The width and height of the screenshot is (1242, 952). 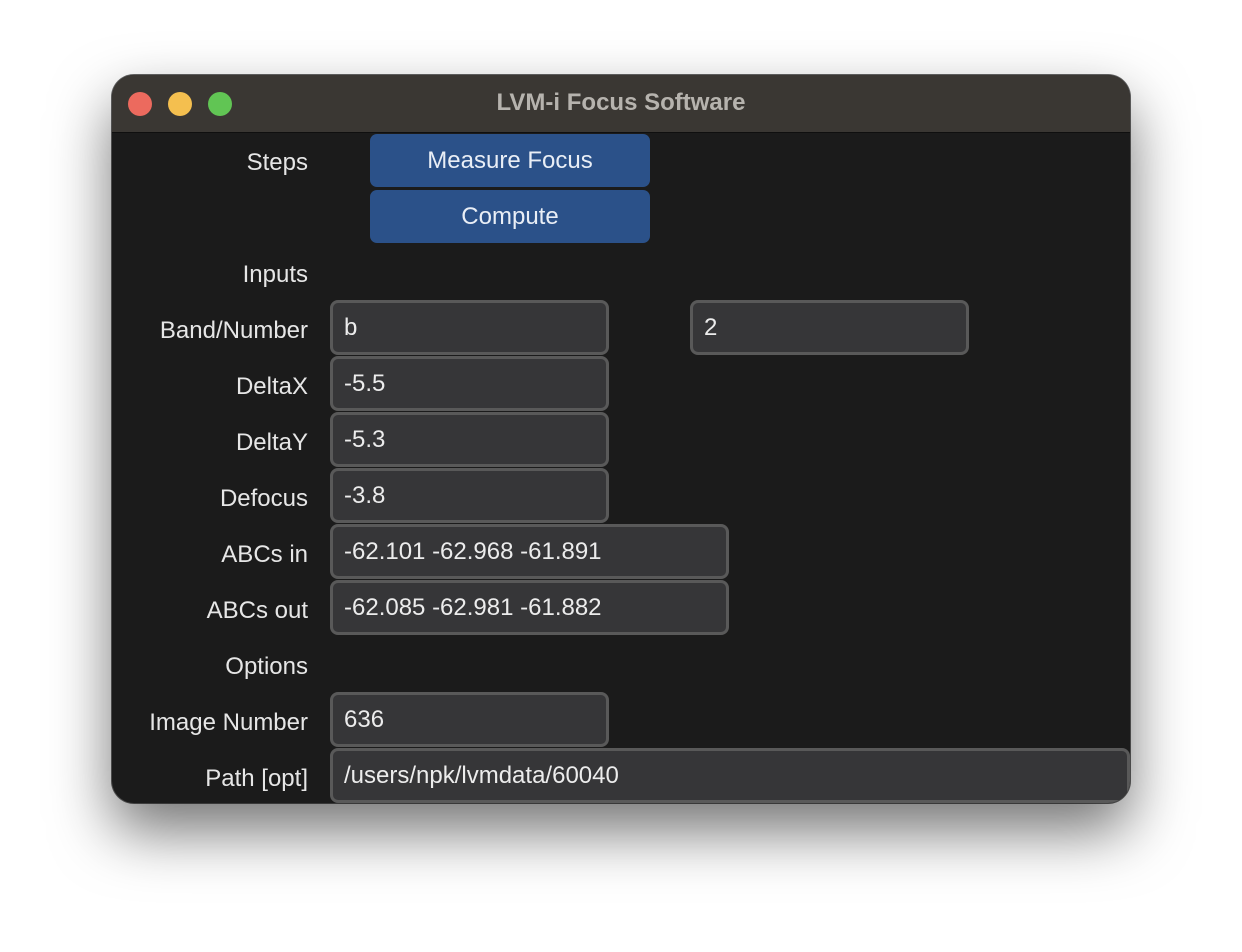 I want to click on image-number-label: Image Number, so click(x=228, y=722).